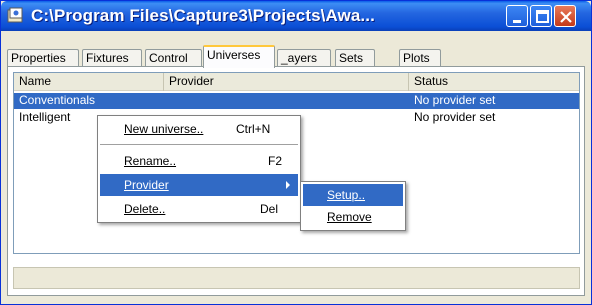 Image resolution: width=592 pixels, height=305 pixels. Describe the element at coordinates (304, 58) in the screenshot. I see `tab-layers: _ayers` at that location.